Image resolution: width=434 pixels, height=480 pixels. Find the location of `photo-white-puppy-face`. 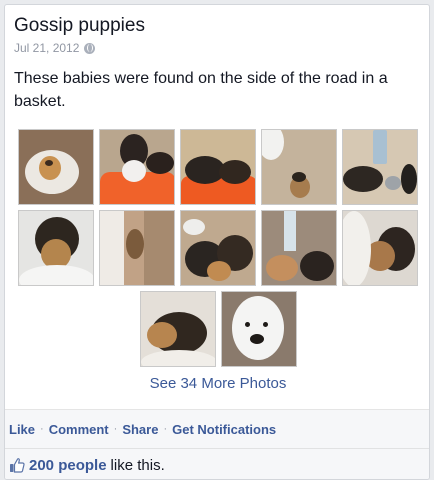

photo-white-puppy-face is located at coordinates (258, 329).